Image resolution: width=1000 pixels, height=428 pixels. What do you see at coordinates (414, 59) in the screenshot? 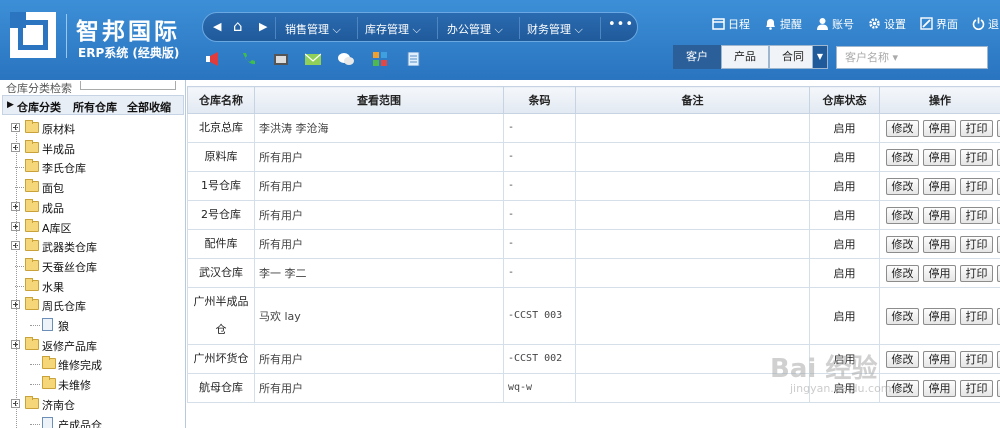
I see `document-icon` at bounding box center [414, 59].